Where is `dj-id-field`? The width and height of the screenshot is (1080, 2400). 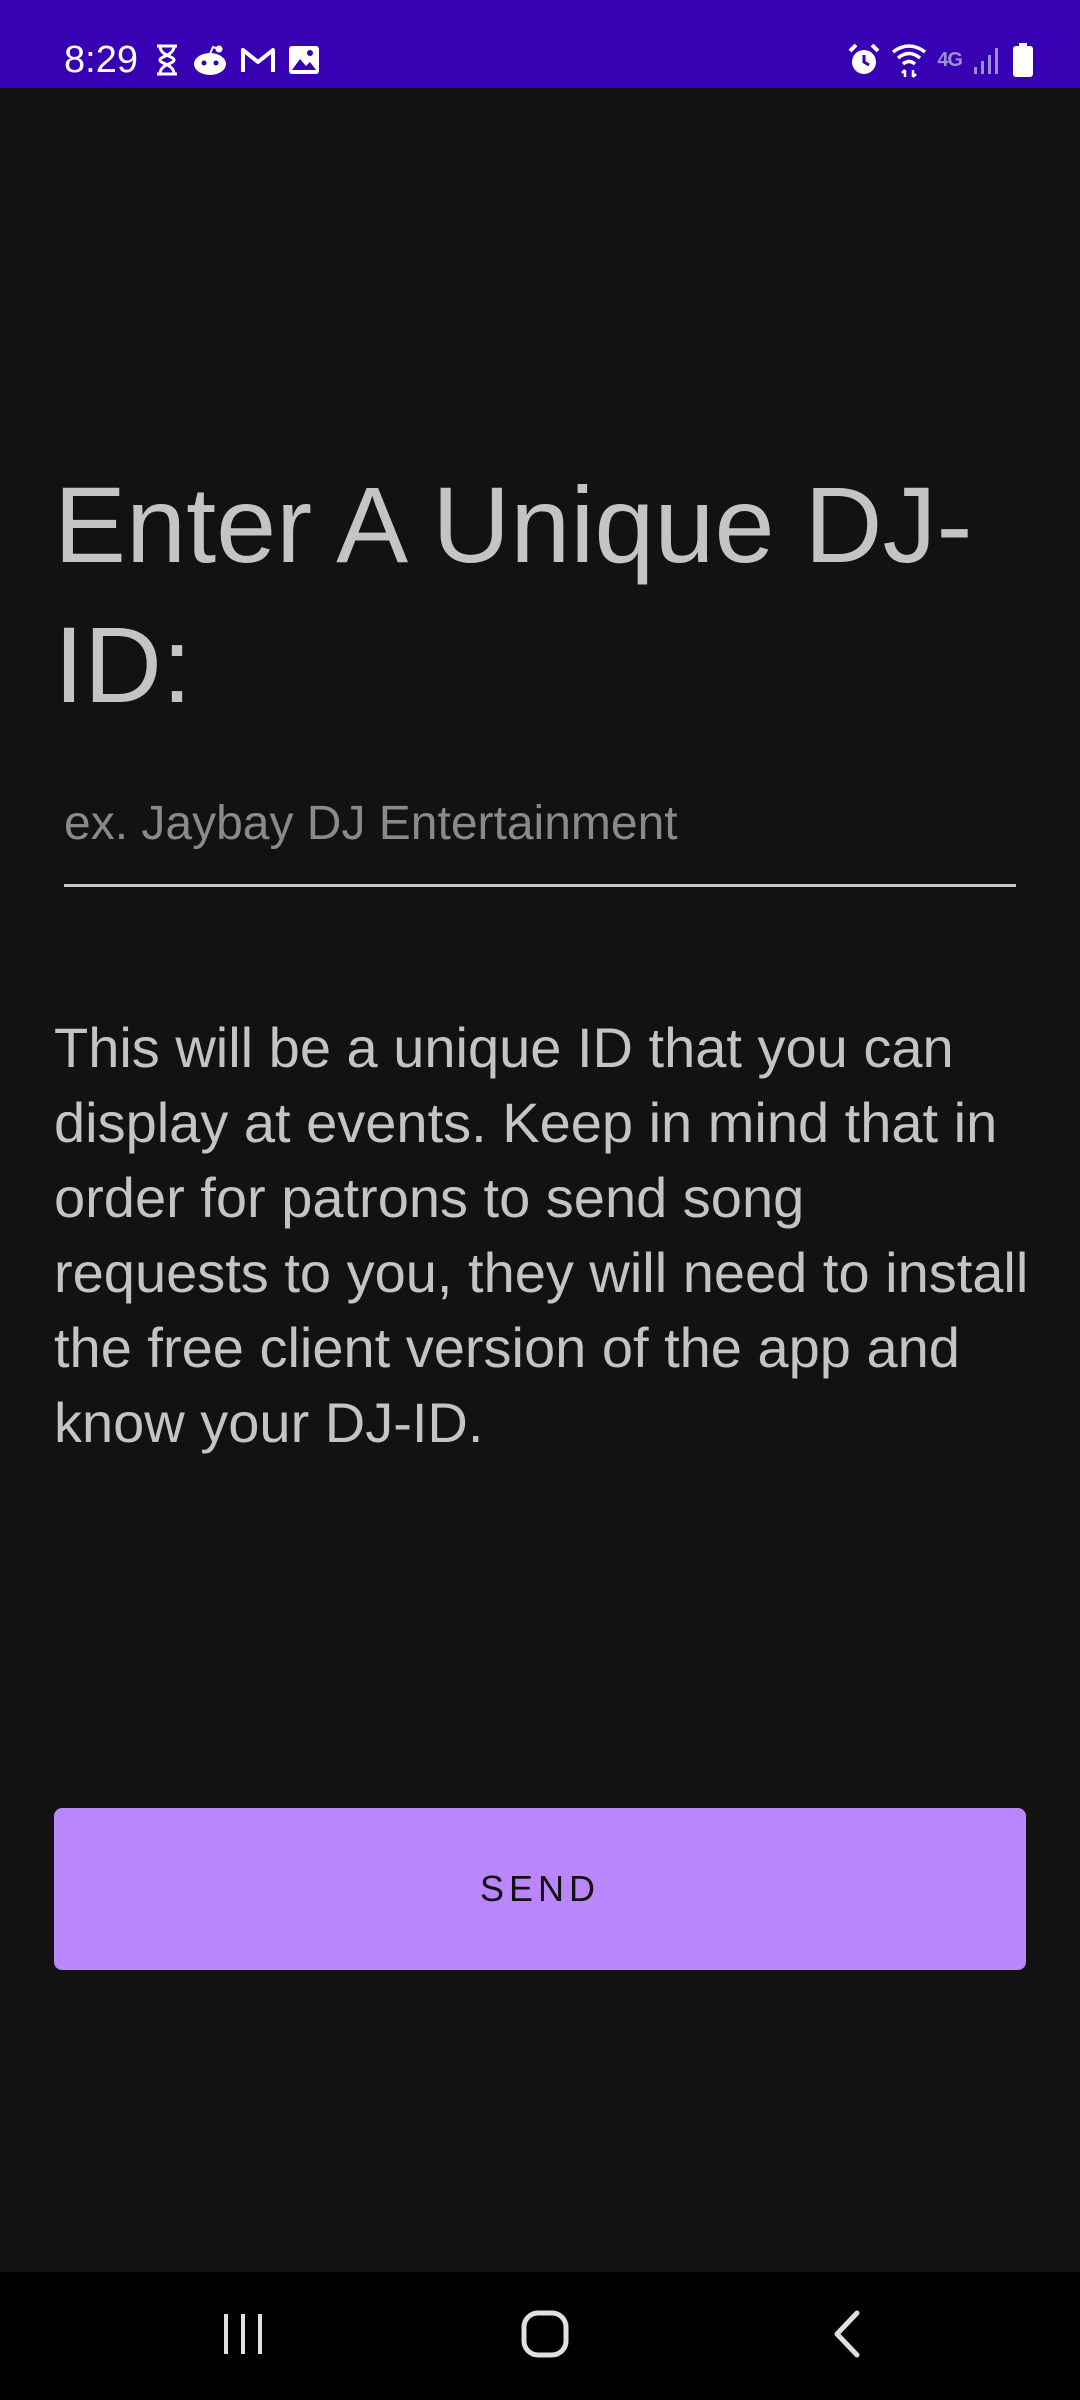 dj-id-field is located at coordinates (540, 832).